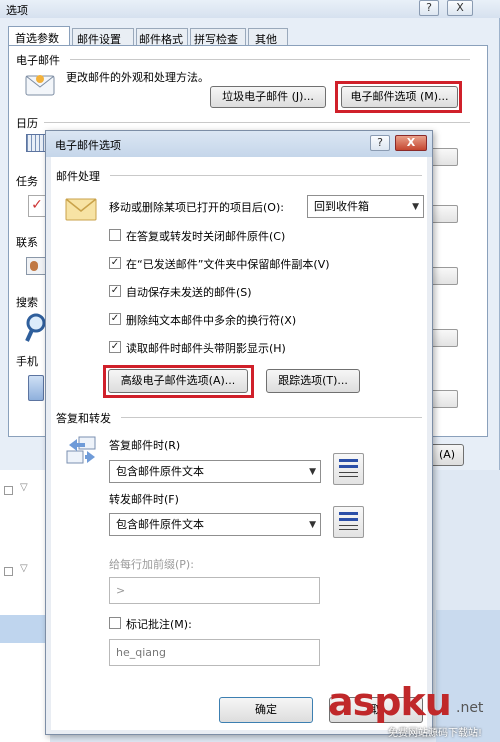 The image size is (500, 742). I want to click on reply-forward-icon, so click(81, 450).